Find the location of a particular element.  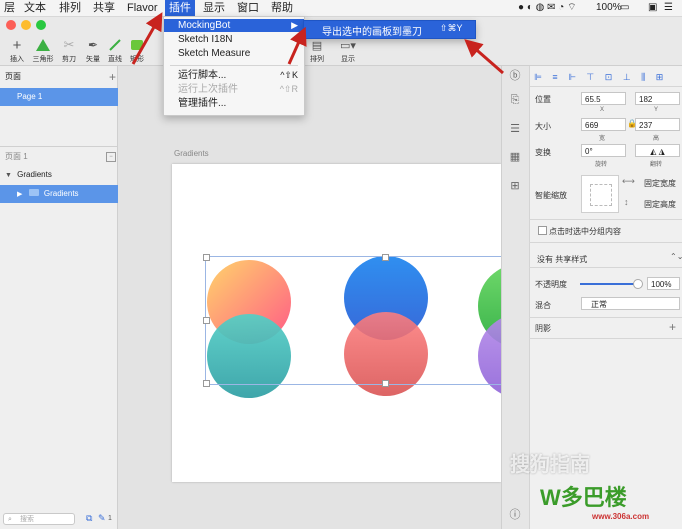

arrow-to-export-item is located at coordinates (484, 57).